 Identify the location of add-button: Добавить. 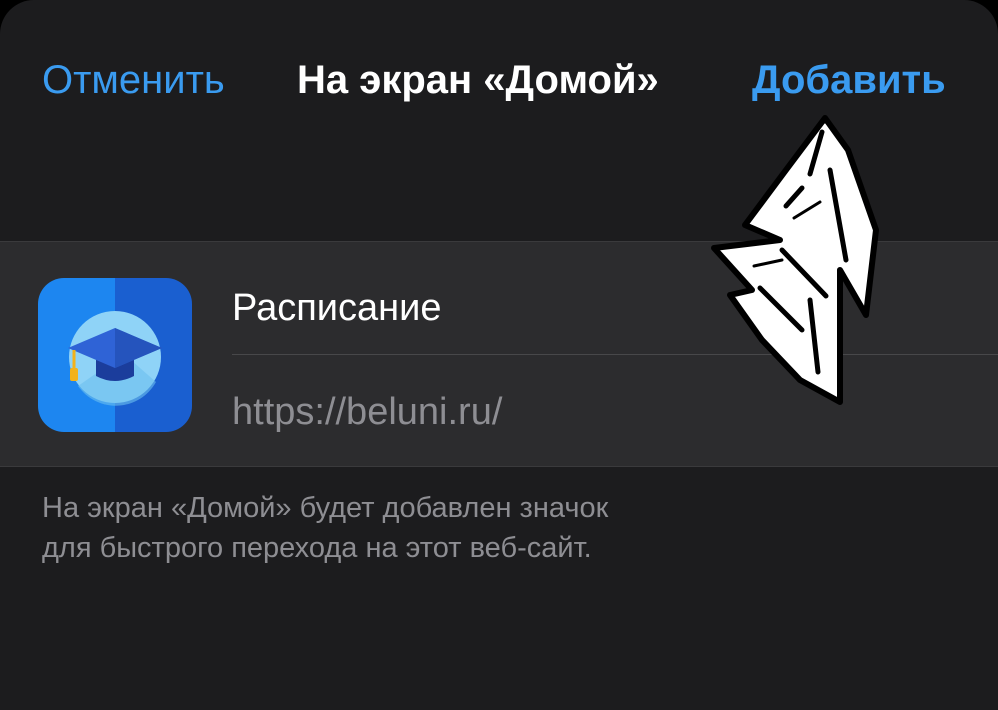
(849, 80).